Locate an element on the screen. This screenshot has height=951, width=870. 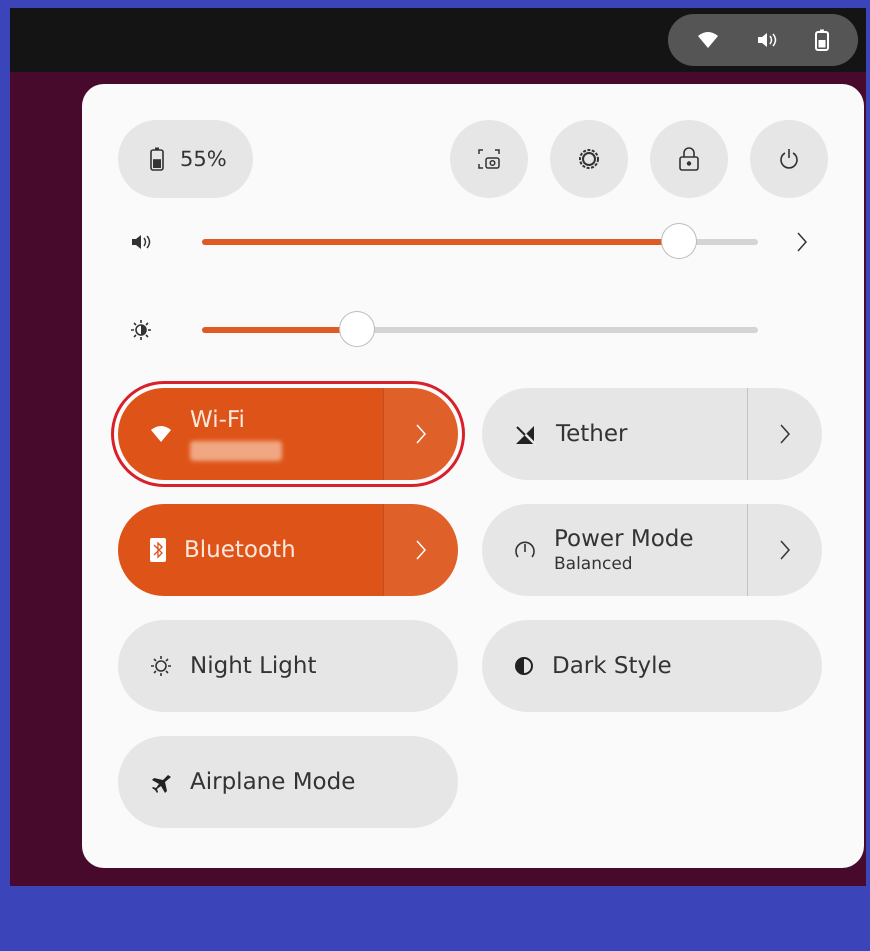
toggle-button: Night Light is located at coordinates (288, 666).